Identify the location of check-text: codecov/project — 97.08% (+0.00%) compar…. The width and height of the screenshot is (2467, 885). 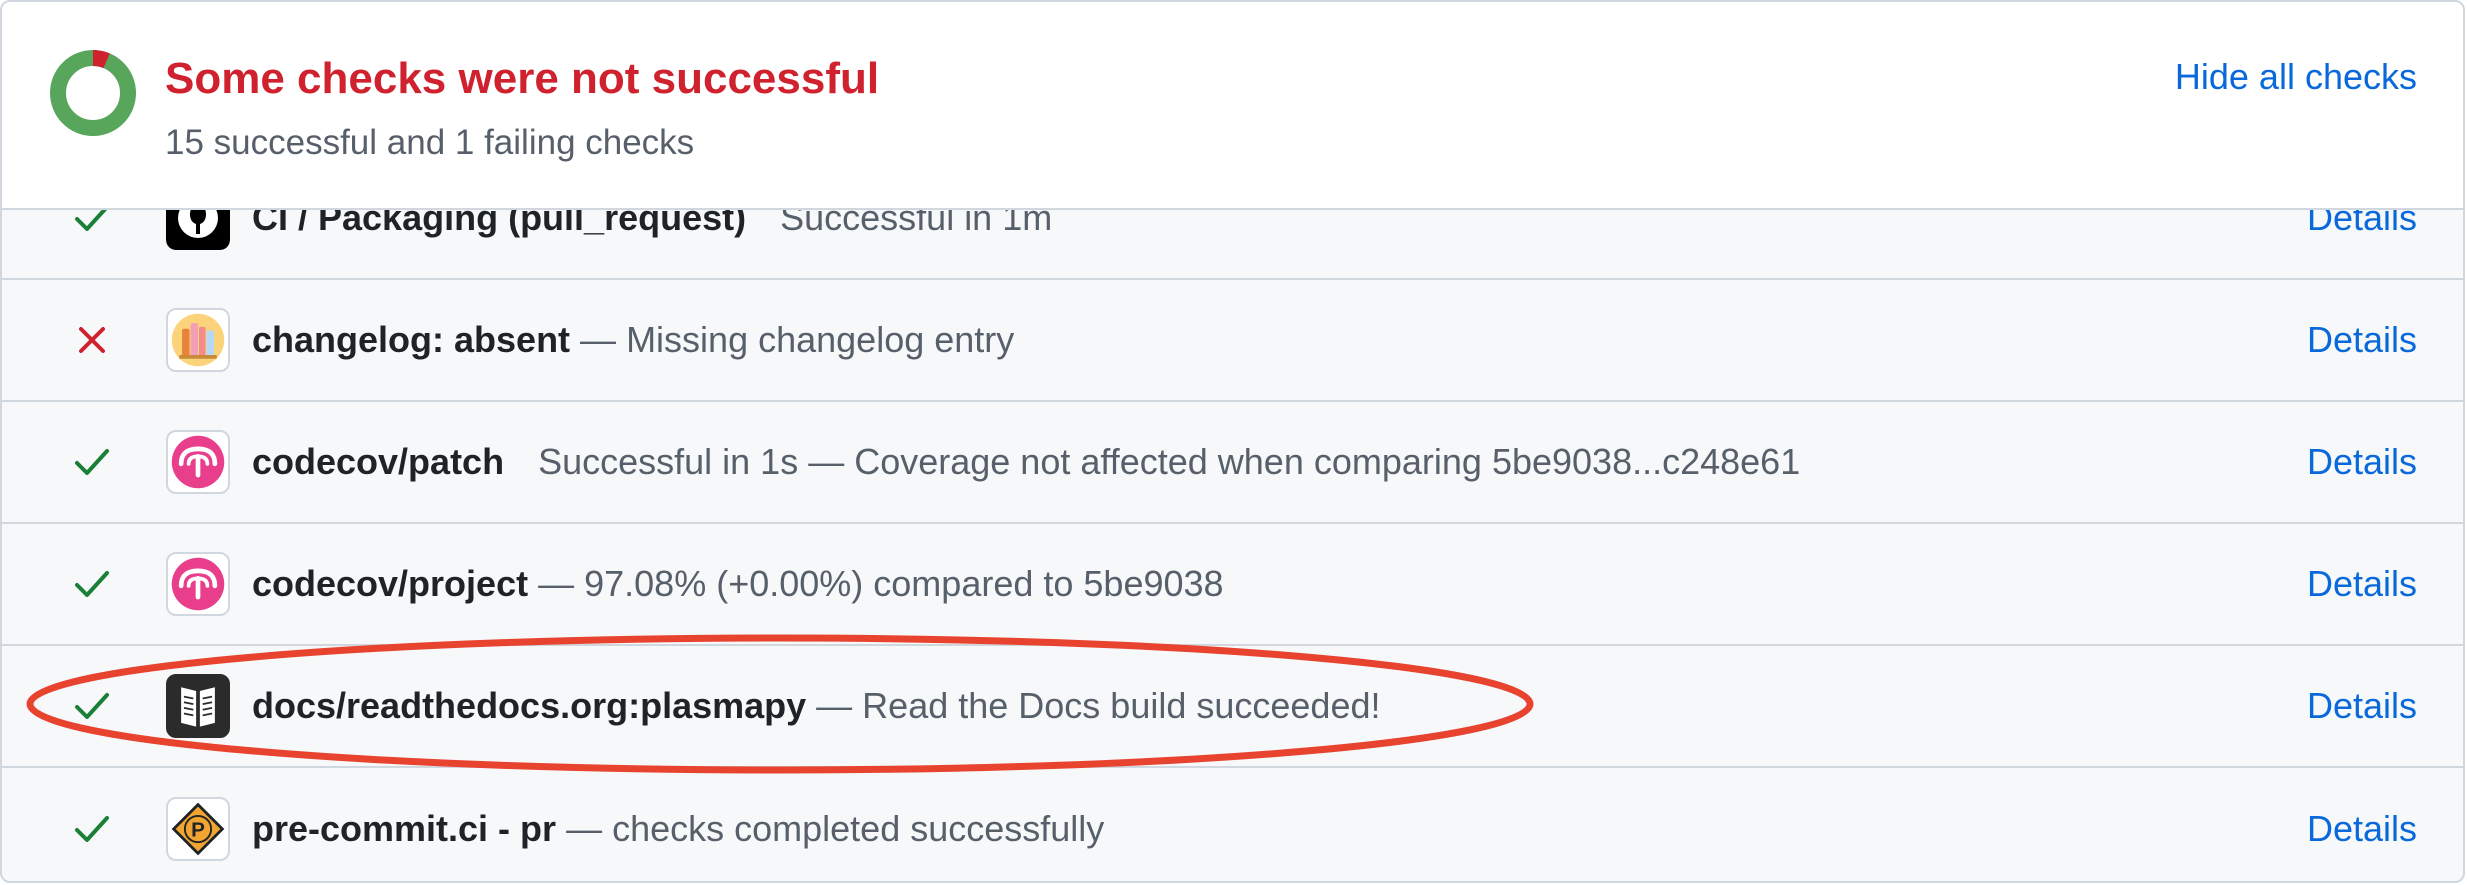
(738, 584).